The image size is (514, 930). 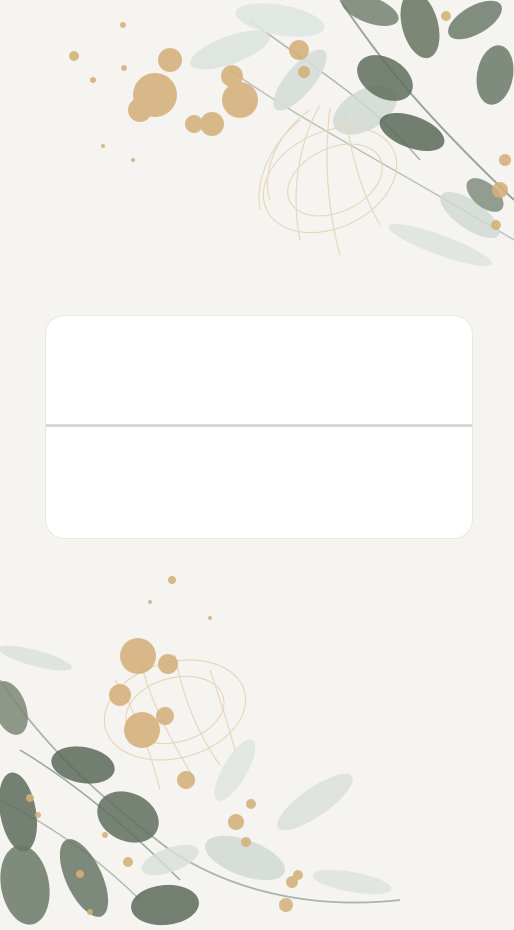 I want to click on card-divider, so click(x=259, y=425).